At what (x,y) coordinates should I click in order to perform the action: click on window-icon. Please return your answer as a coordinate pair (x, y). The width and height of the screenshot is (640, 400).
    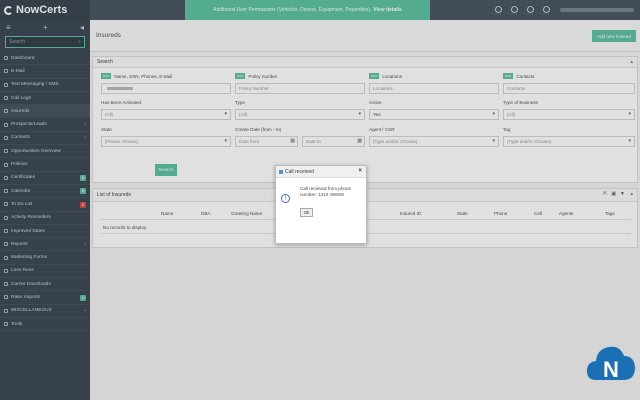
    Looking at the image, I should click on (281, 171).